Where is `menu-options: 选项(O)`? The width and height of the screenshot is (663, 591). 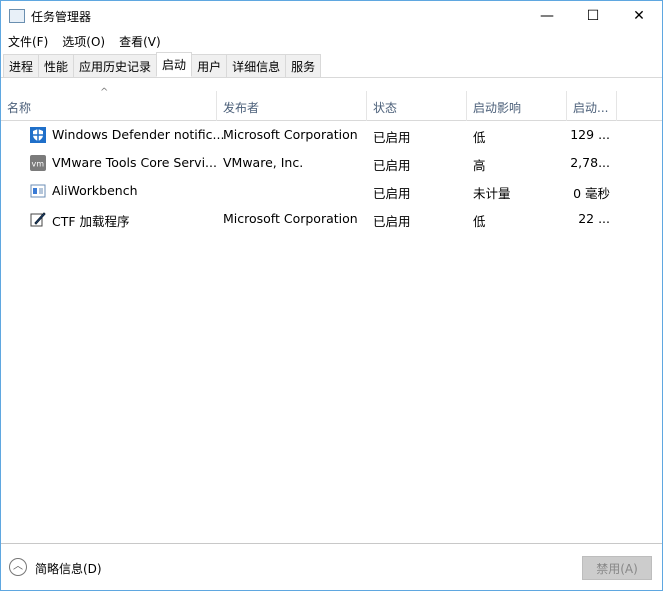 menu-options: 选项(O) is located at coordinates (83, 41).